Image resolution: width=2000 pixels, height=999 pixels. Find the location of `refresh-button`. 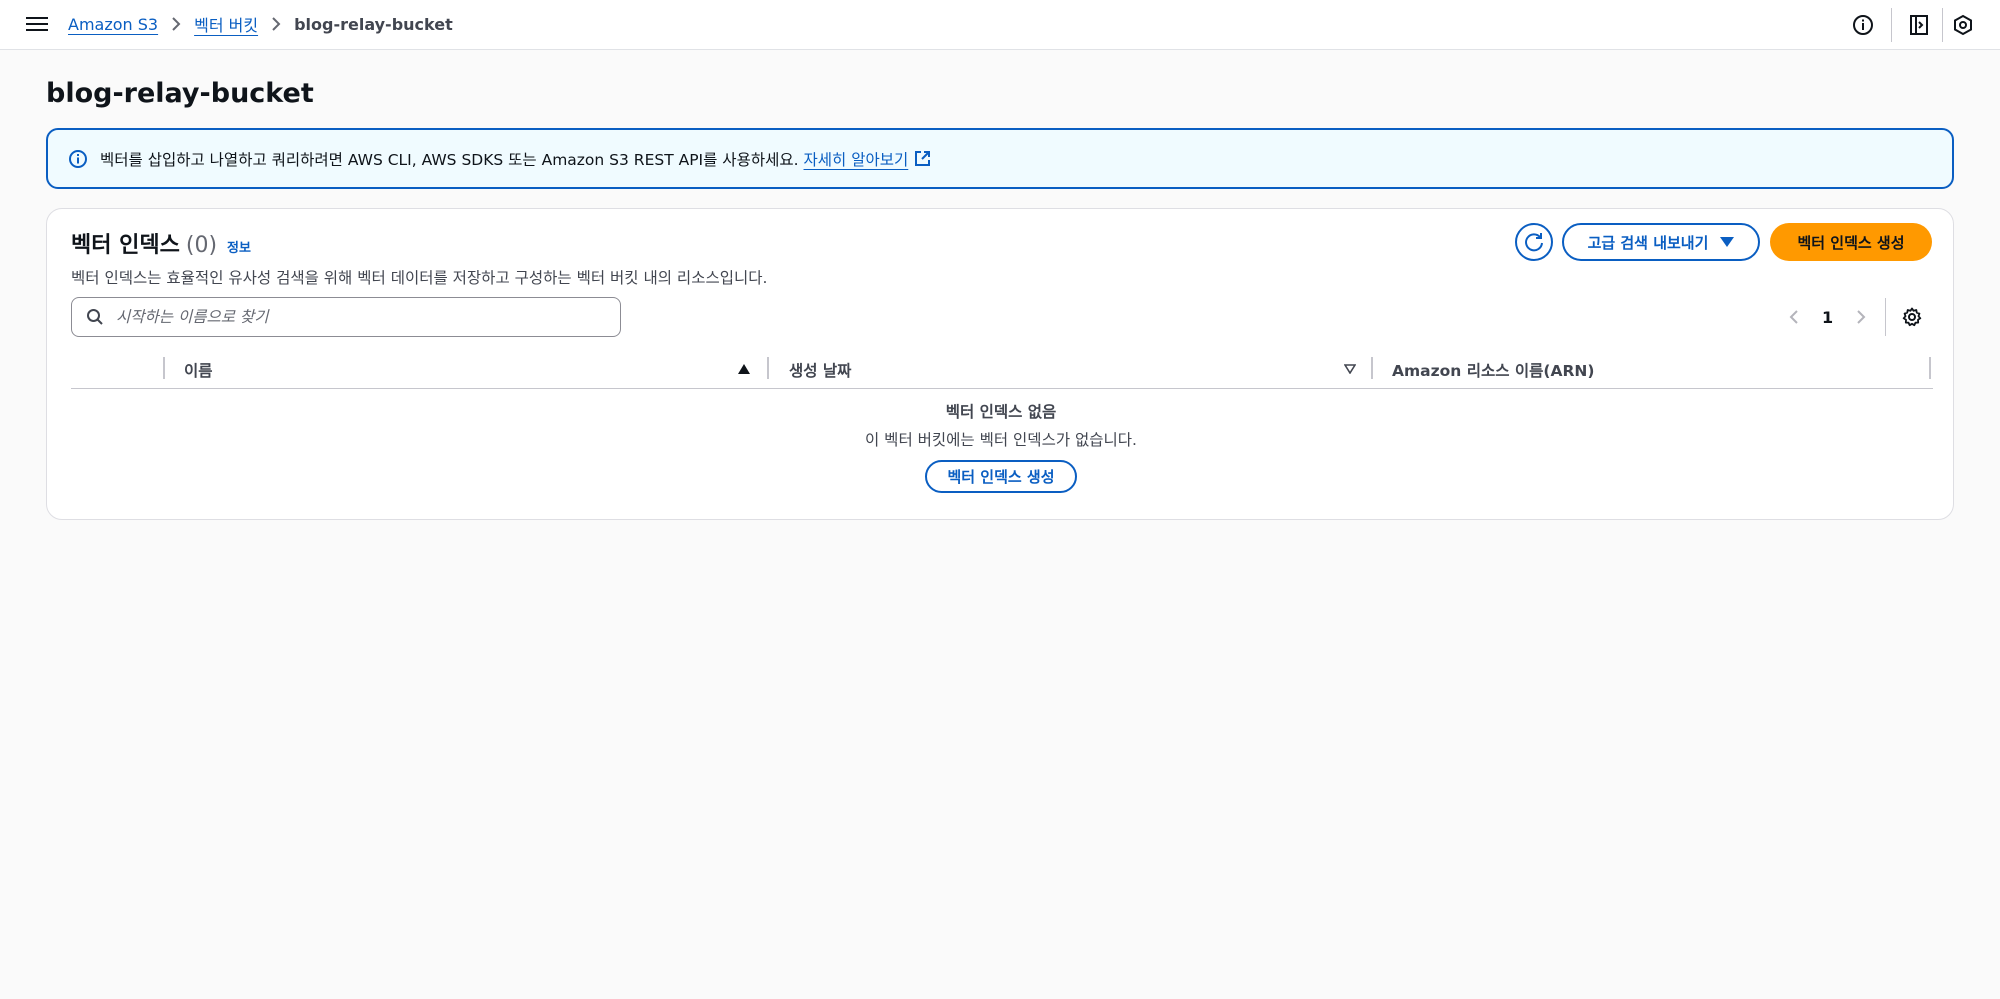

refresh-button is located at coordinates (1534, 242).